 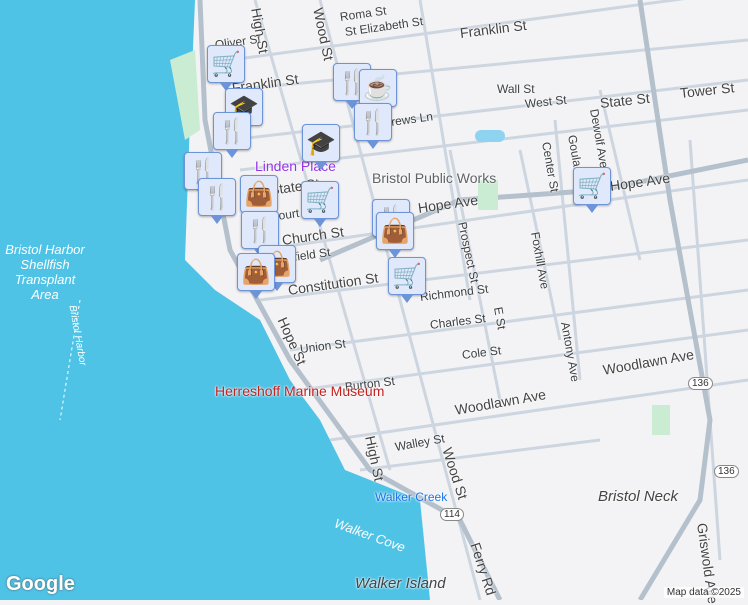 What do you see at coordinates (378, 88) in the screenshot?
I see `coffee-cup-icon: ☕` at bounding box center [378, 88].